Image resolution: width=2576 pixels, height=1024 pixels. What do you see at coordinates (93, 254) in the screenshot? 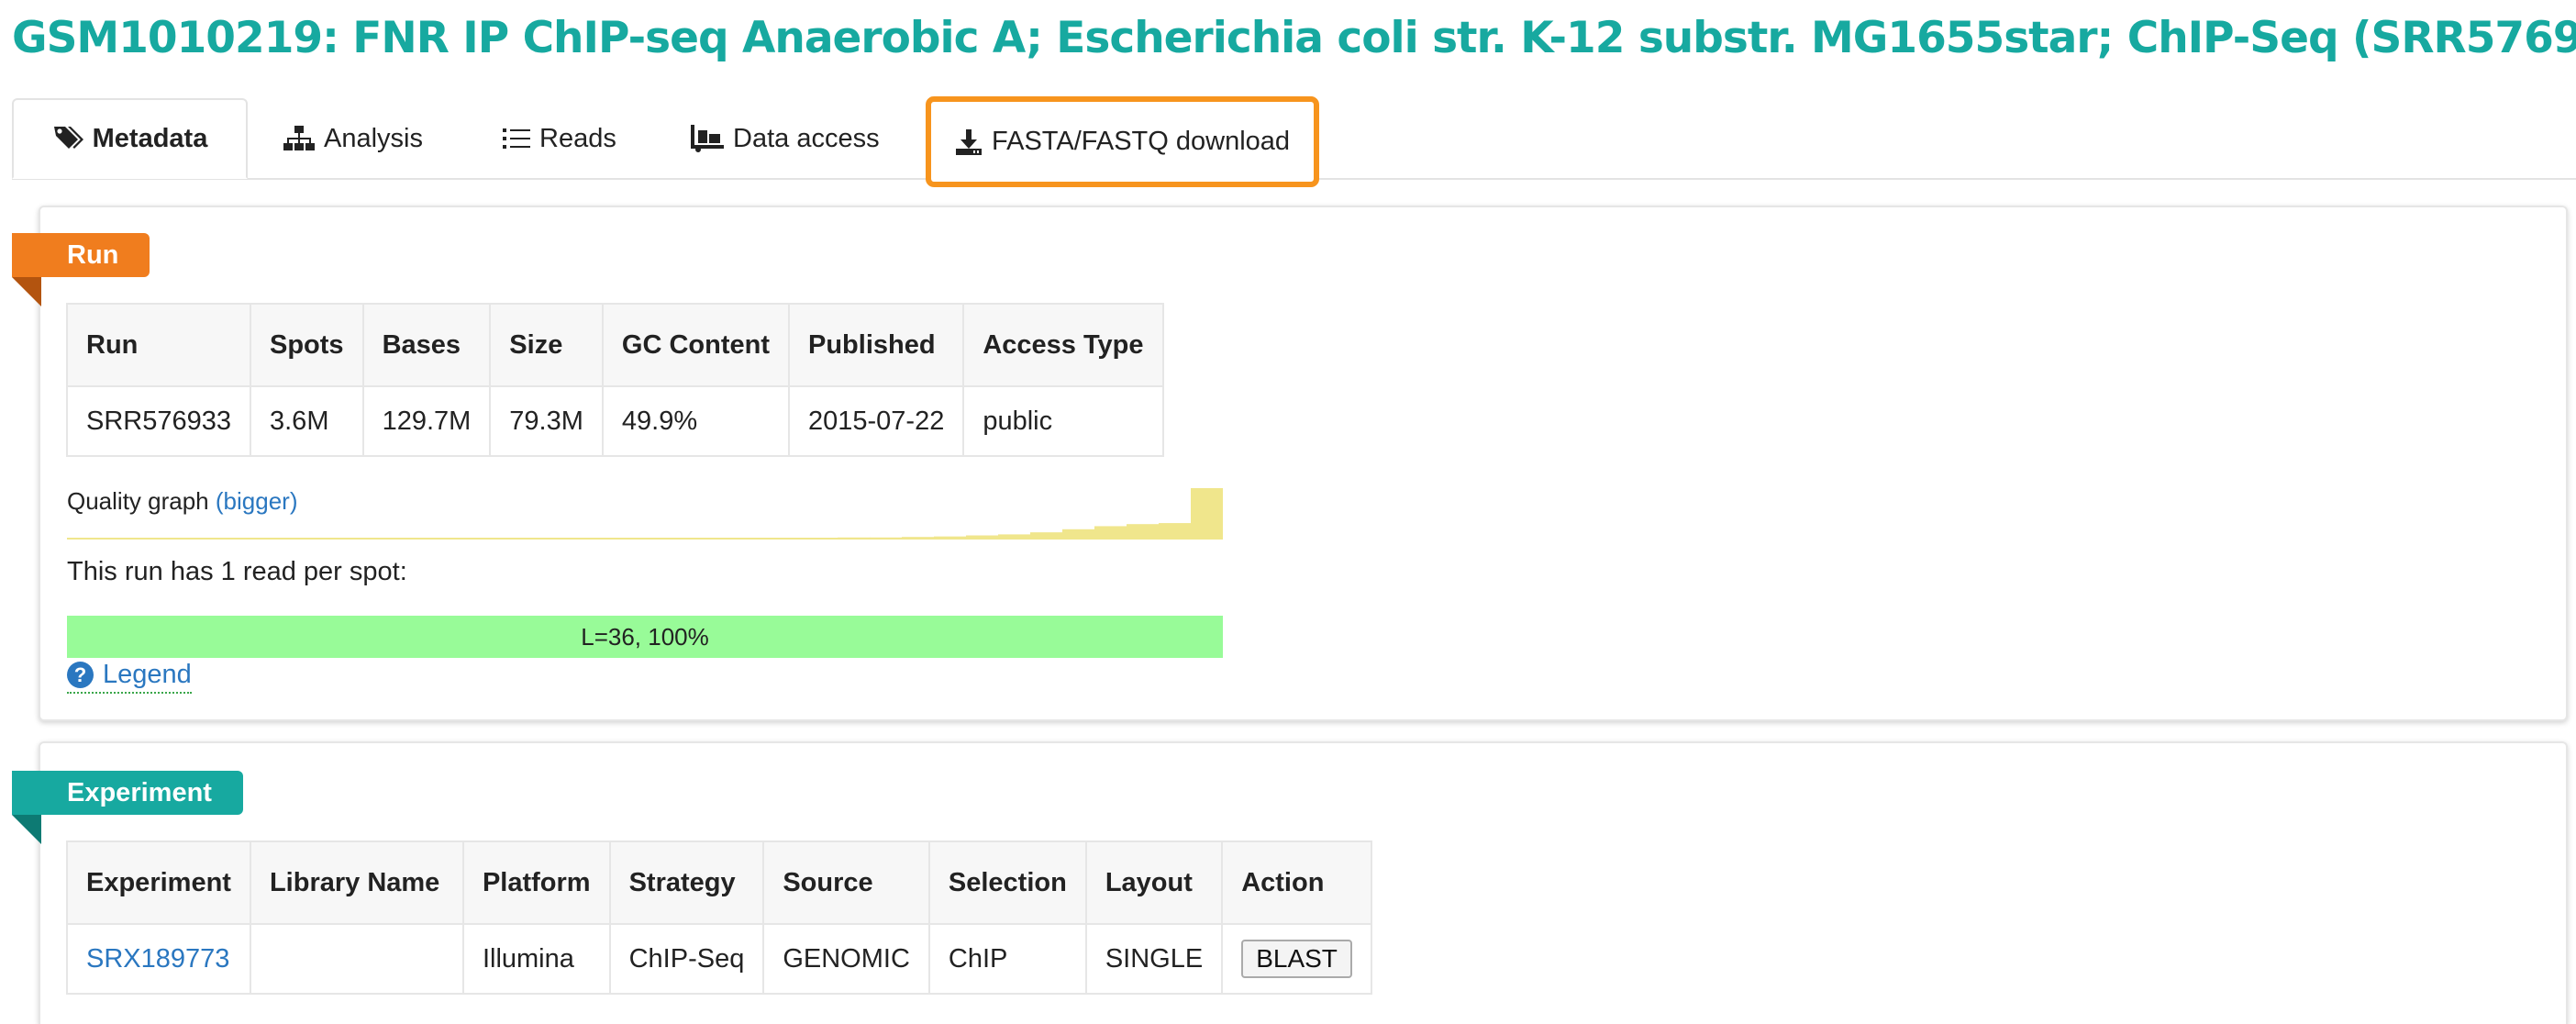
I see `run-section-text: Run` at bounding box center [93, 254].